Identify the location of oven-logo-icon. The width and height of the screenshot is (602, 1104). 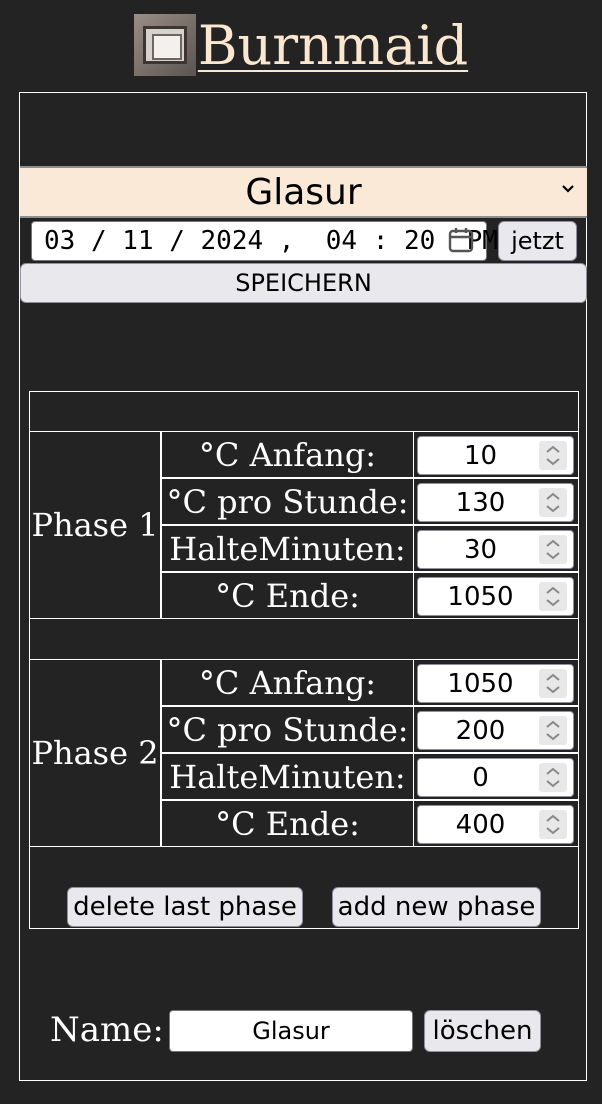
(164, 45).